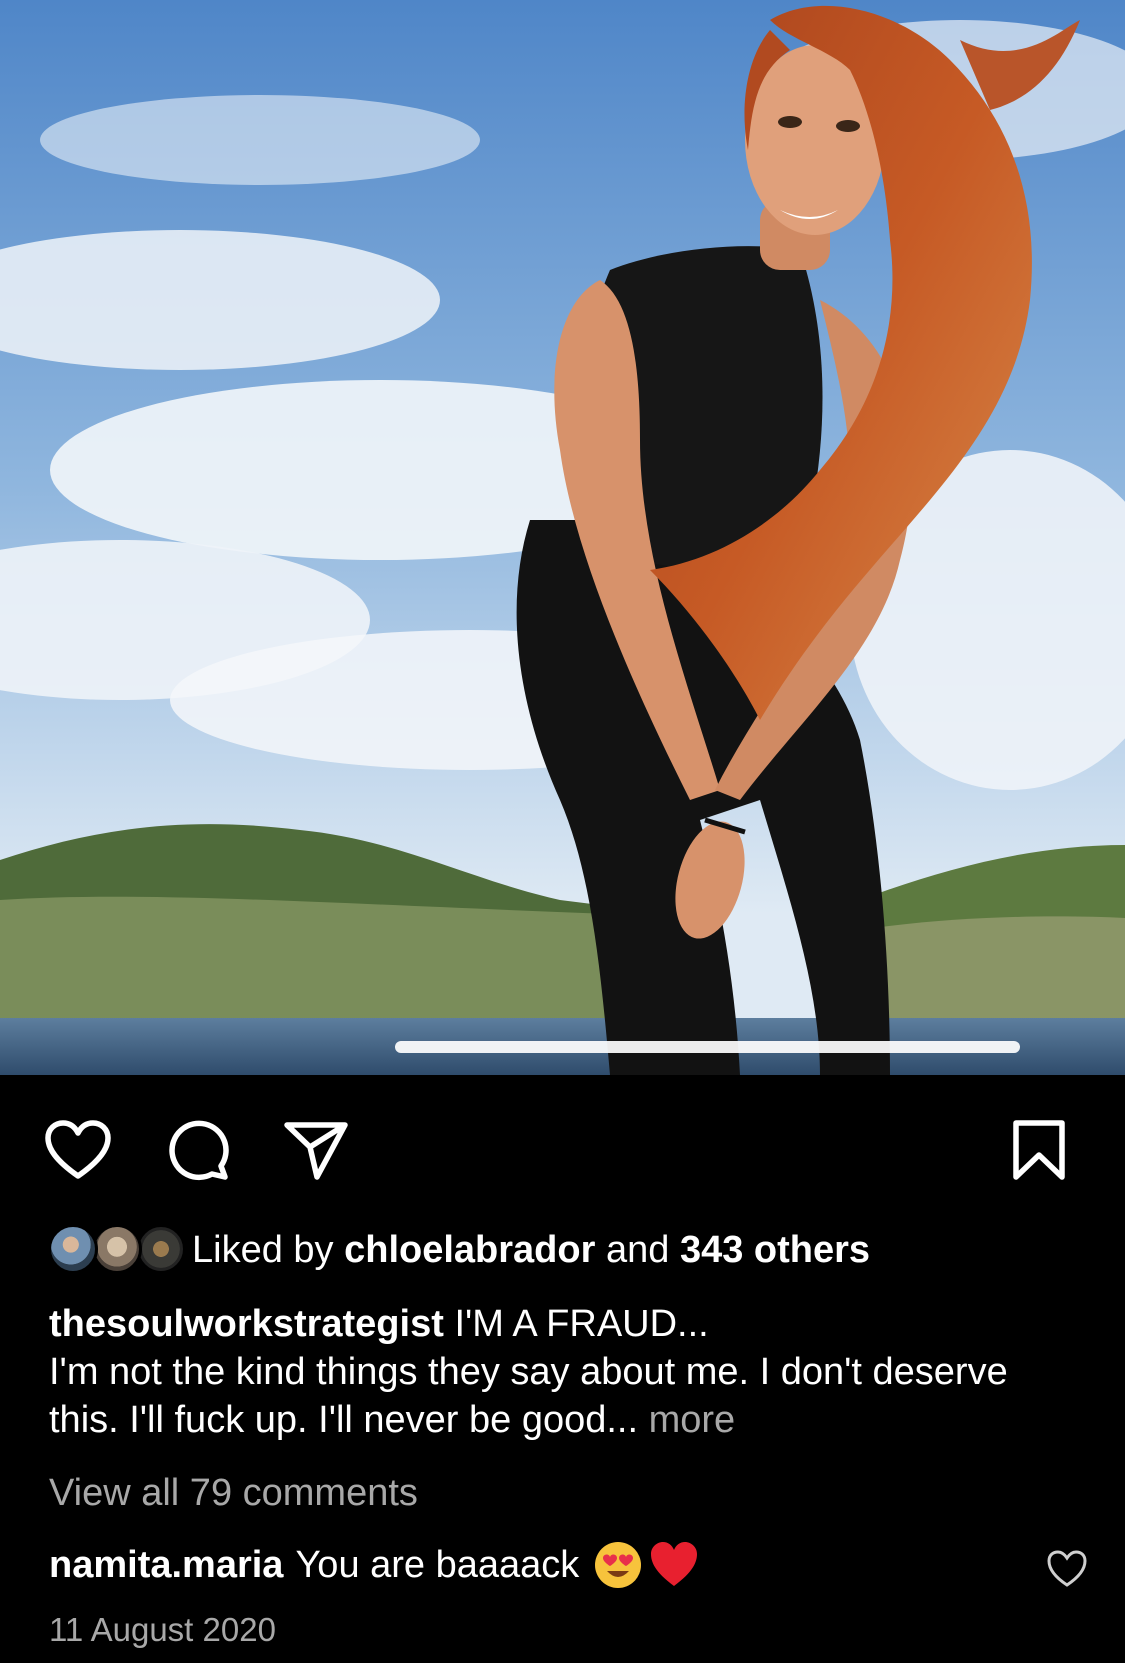  I want to click on liker-username-link: chloelabrador, so click(469, 1250).